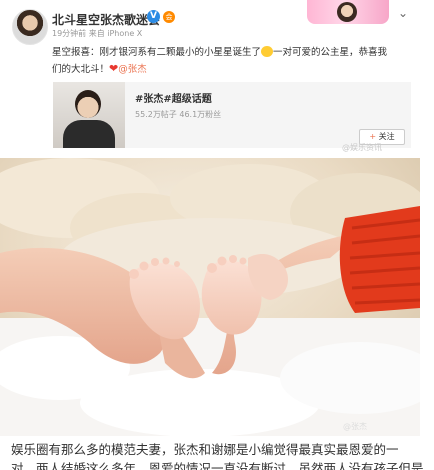 This screenshot has width=434, height=470. What do you see at coordinates (132, 69) in the screenshot?
I see `mention-link: @张杰` at bounding box center [132, 69].